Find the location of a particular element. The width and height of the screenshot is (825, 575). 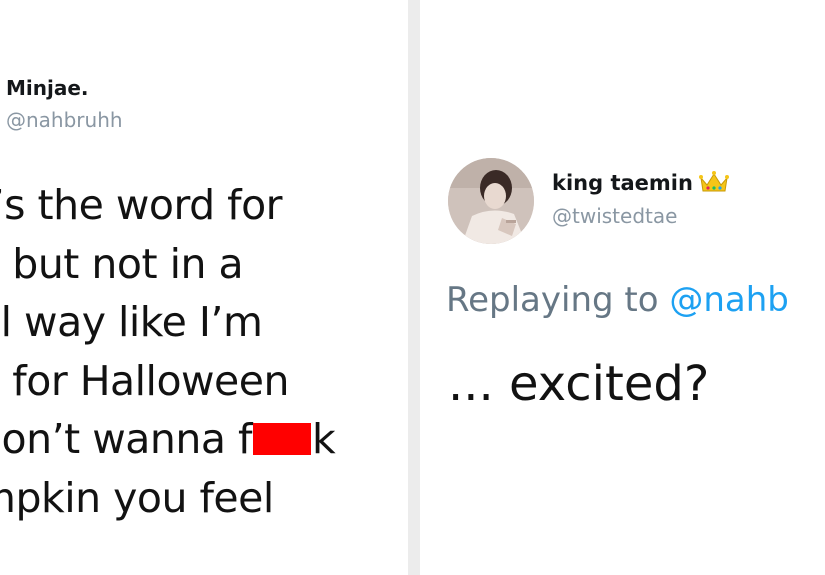

tweet-body-line-text: don’t wanna f is located at coordinates (126, 439).